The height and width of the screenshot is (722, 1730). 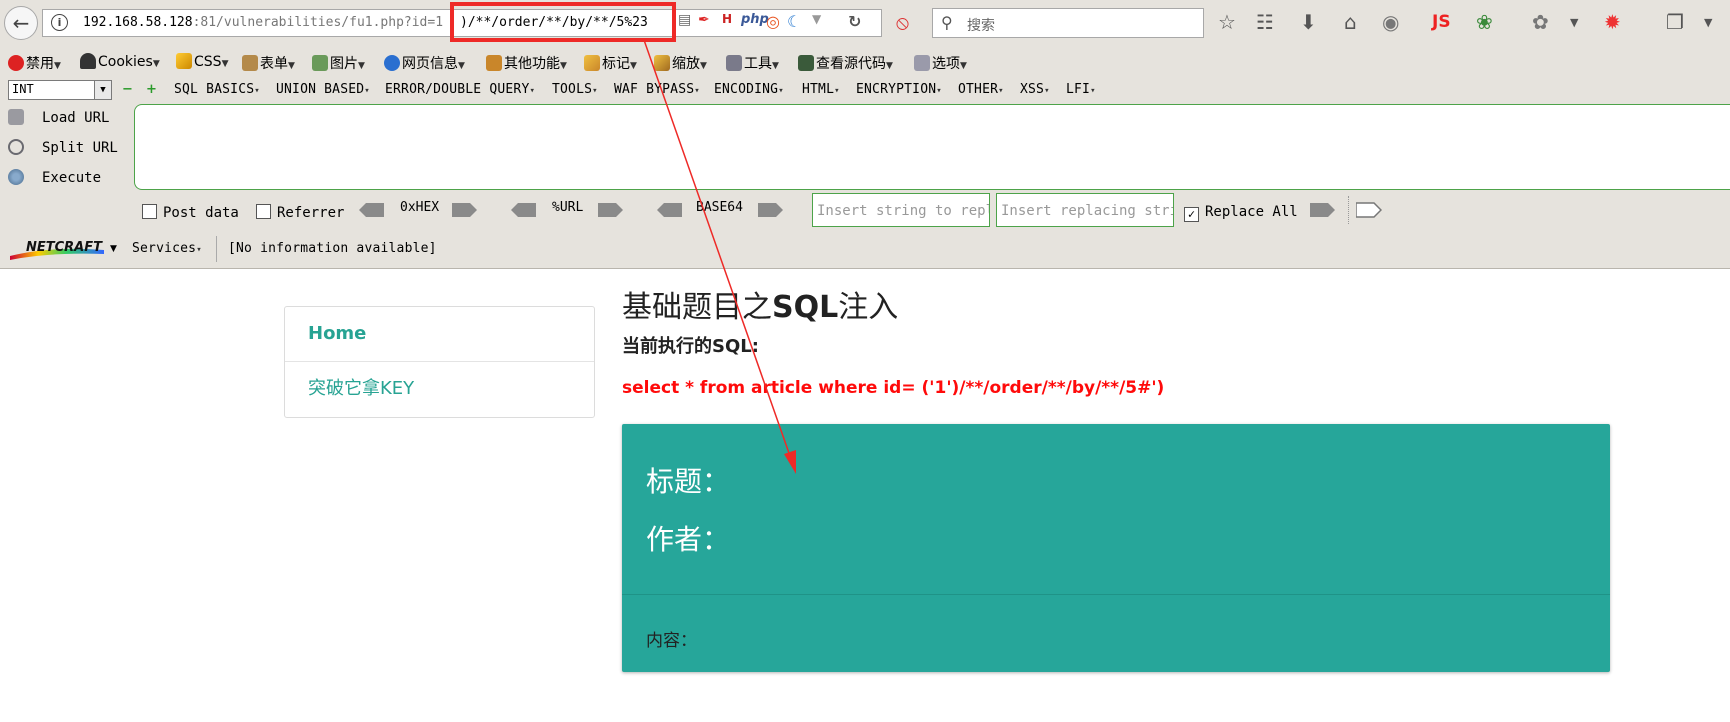 What do you see at coordinates (371, 210) in the screenshot?
I see `hex-decode-arrow-icon` at bounding box center [371, 210].